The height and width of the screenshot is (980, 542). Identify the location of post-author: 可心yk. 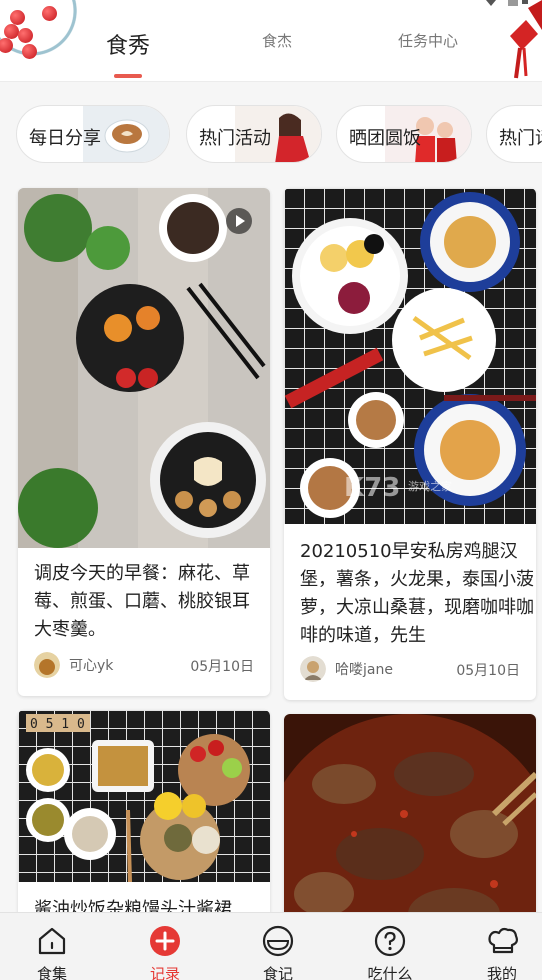
(73, 665).